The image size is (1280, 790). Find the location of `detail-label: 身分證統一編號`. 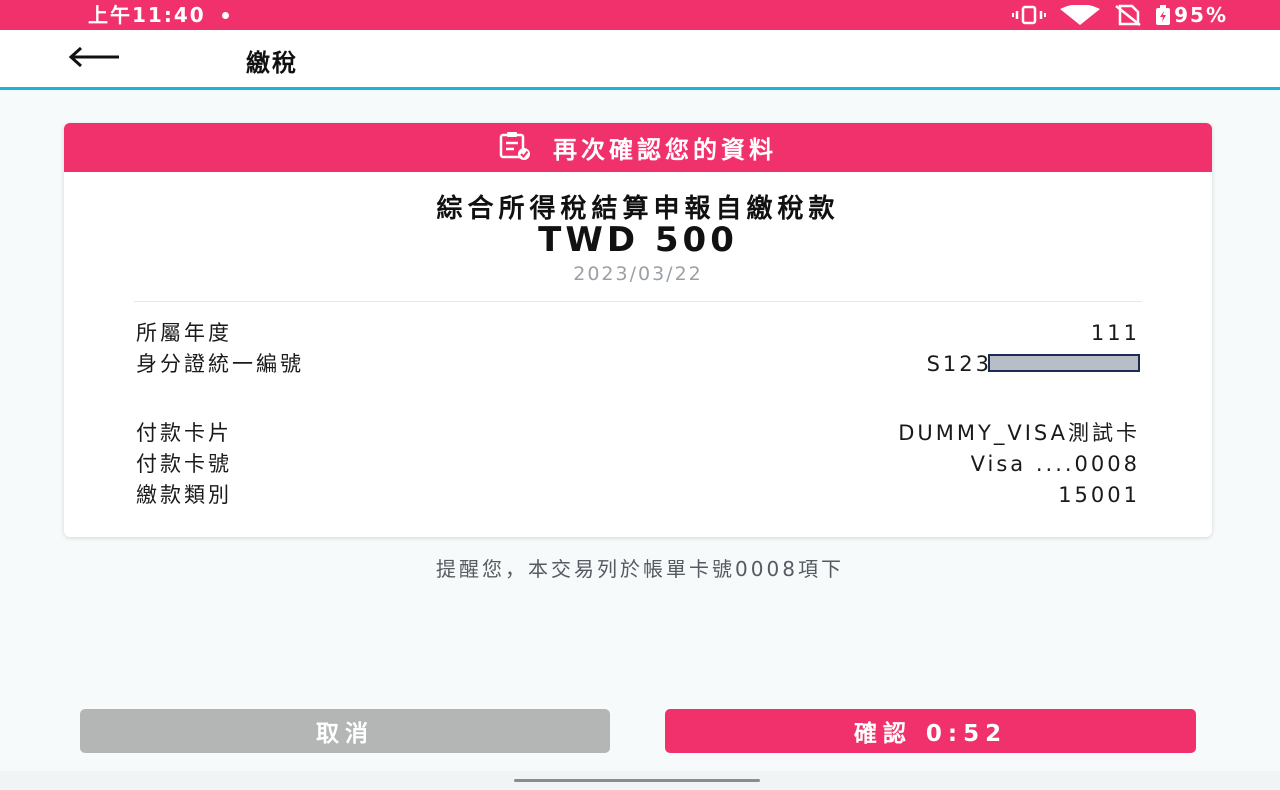

detail-label: 身分證統一編號 is located at coordinates (220, 364).